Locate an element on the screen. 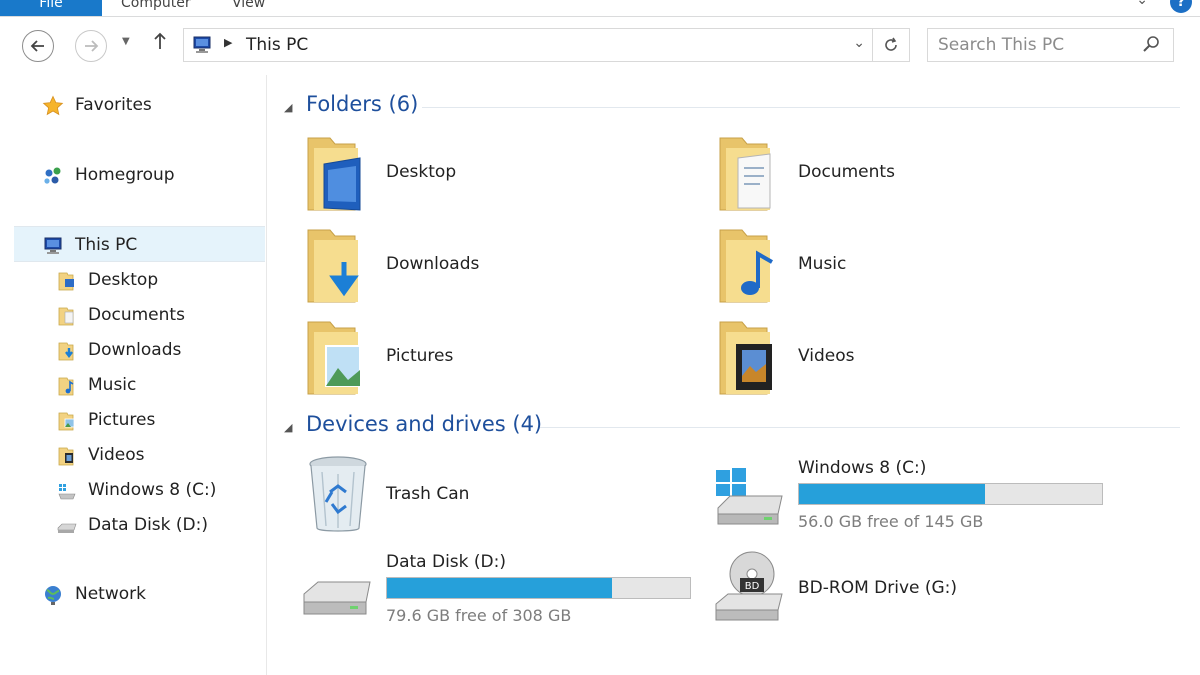  drive-name: Windows 8 (C:) is located at coordinates (862, 468).